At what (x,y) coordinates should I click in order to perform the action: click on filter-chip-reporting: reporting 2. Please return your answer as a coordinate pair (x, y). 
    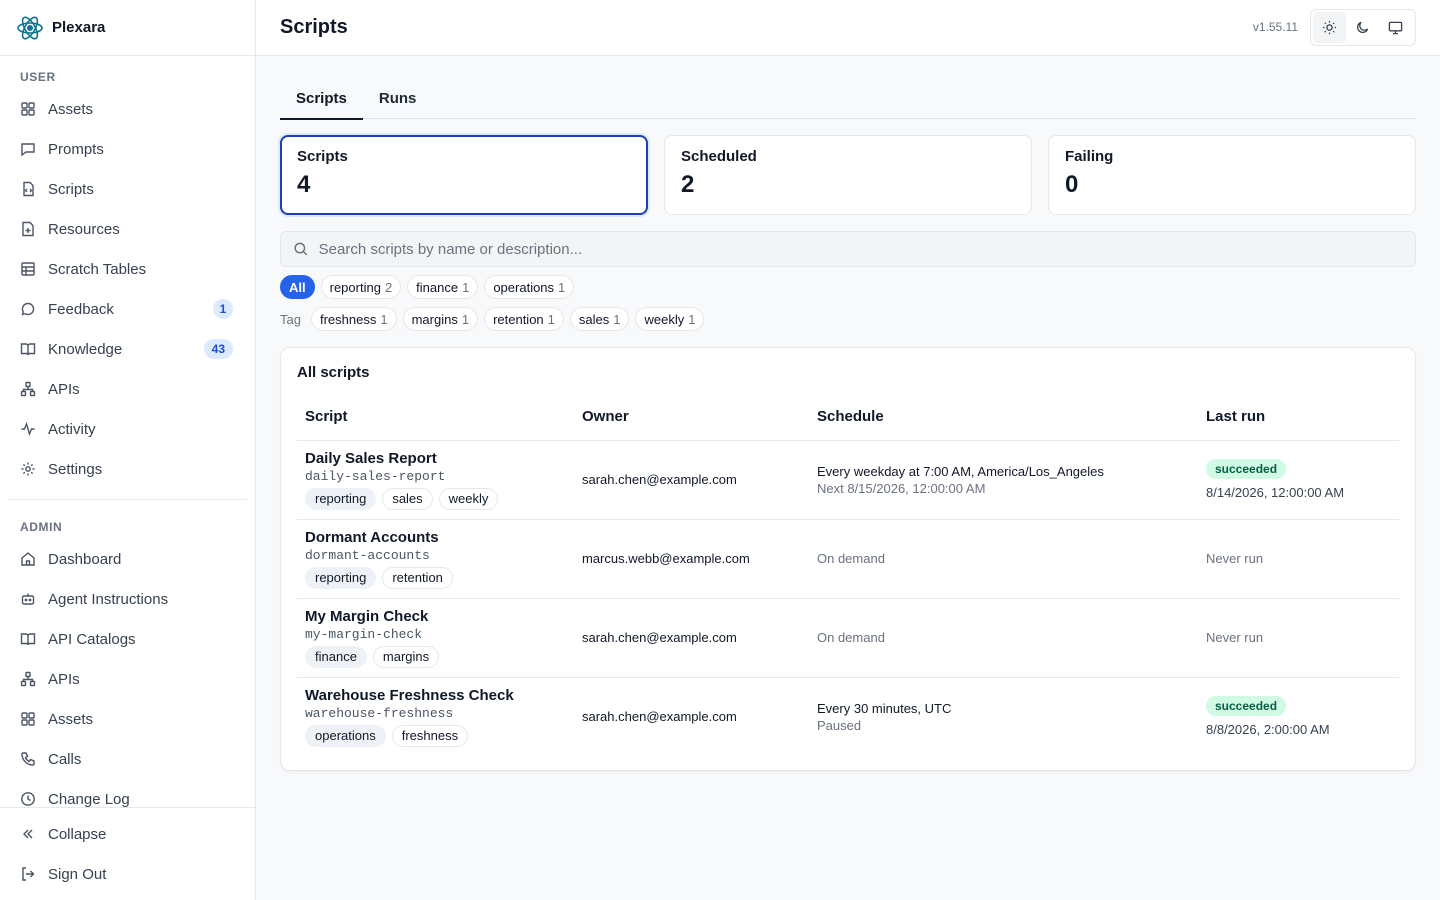
    Looking at the image, I should click on (361, 287).